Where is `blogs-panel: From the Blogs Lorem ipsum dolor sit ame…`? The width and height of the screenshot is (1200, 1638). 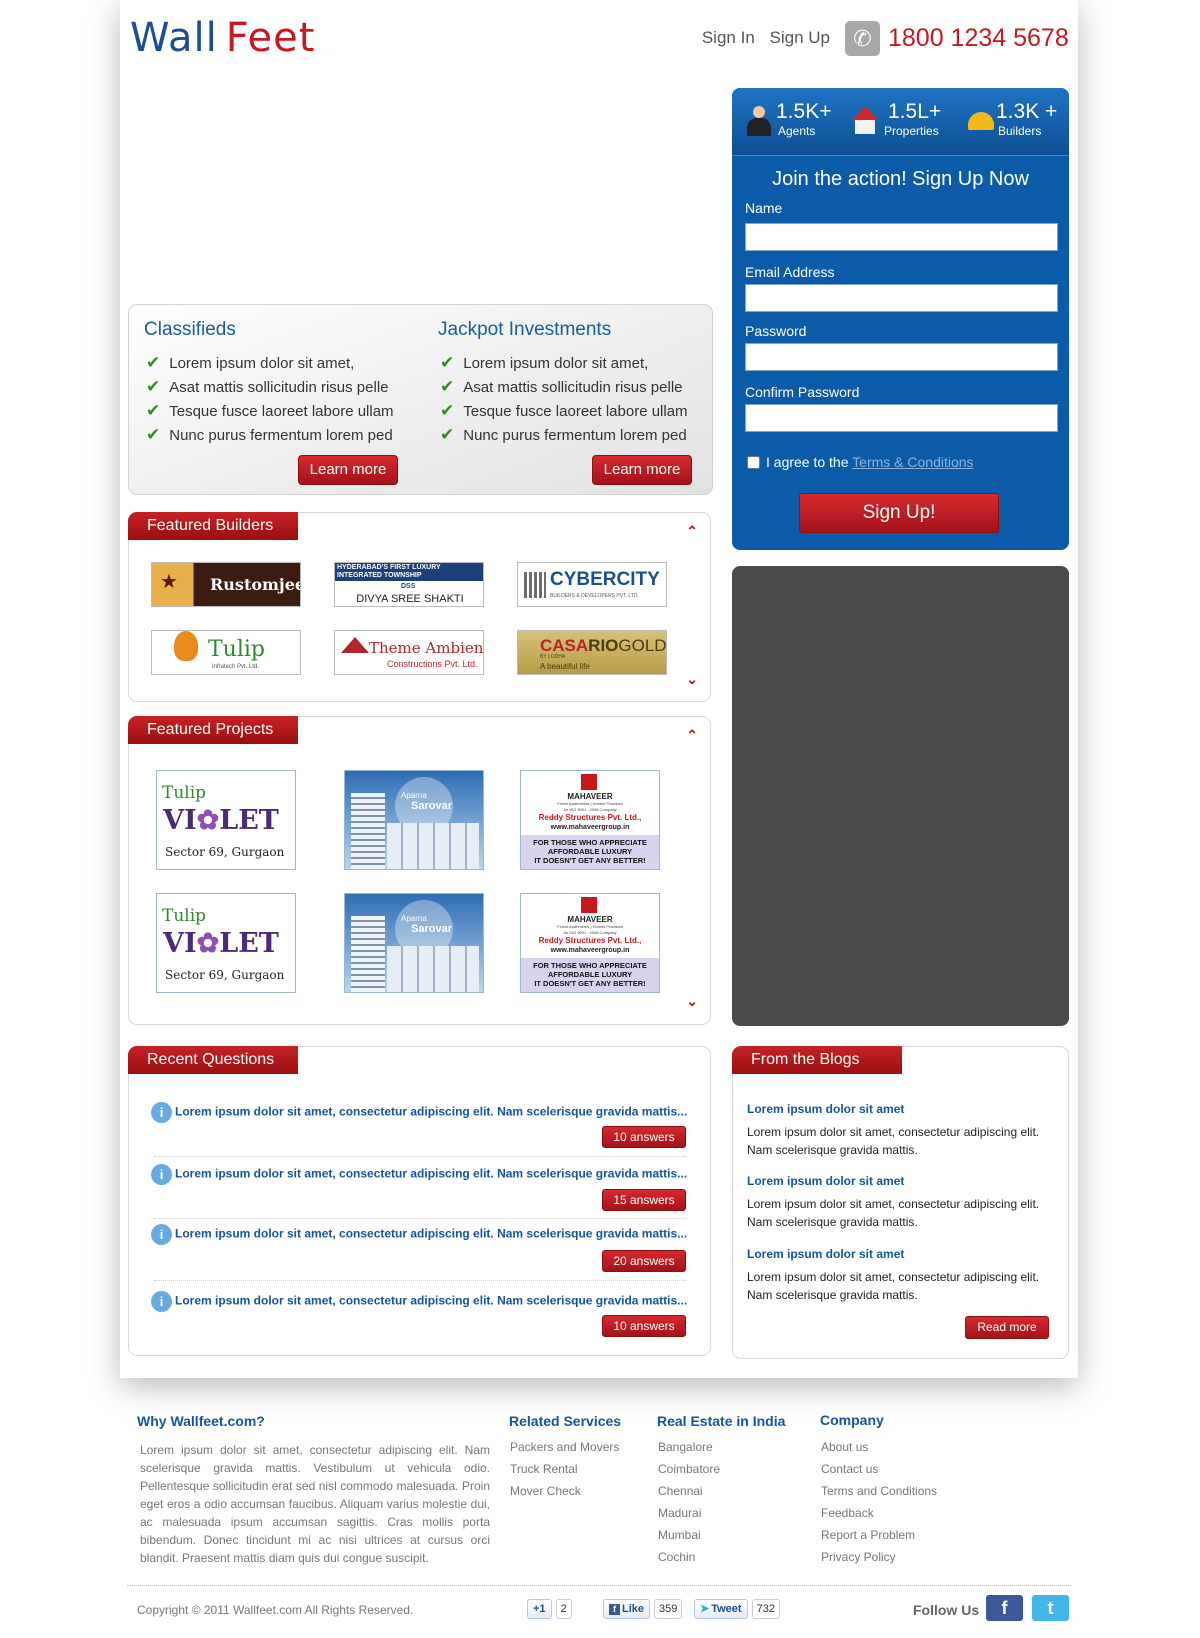
blogs-panel: From the Blogs Lorem ipsum dolor sit ame… is located at coordinates (900, 1202).